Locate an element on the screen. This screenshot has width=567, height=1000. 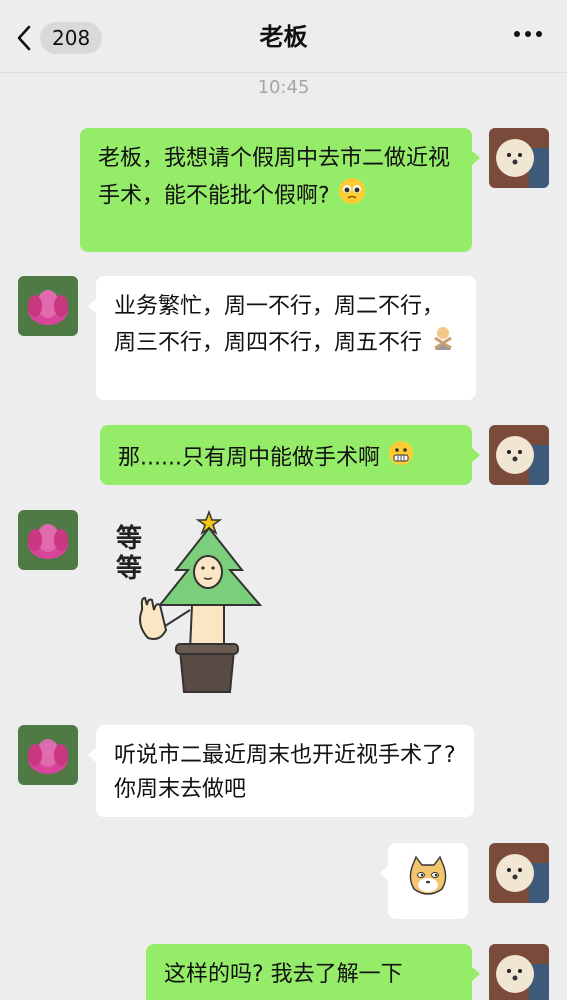
message-bubble-incoming: 听说市二最近周末也开近视手术了? 你周末去做吧 is located at coordinates (281, 771).